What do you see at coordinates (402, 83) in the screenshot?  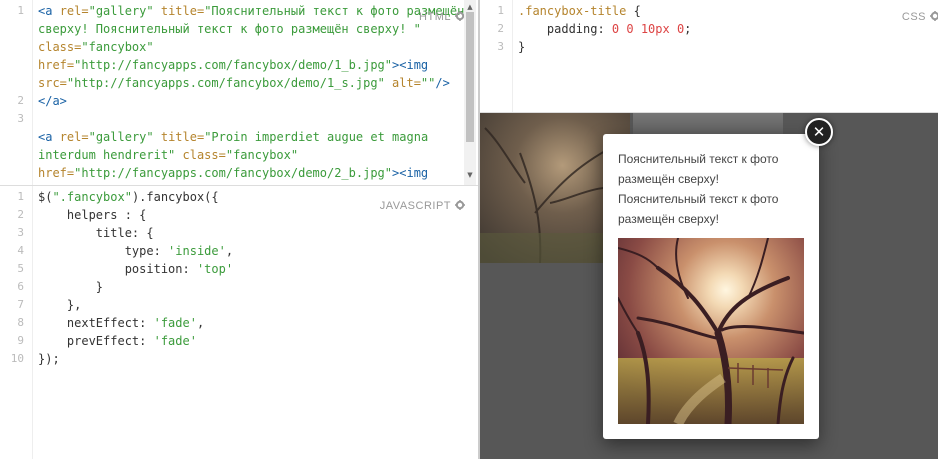 I see `code-token: alt=` at bounding box center [402, 83].